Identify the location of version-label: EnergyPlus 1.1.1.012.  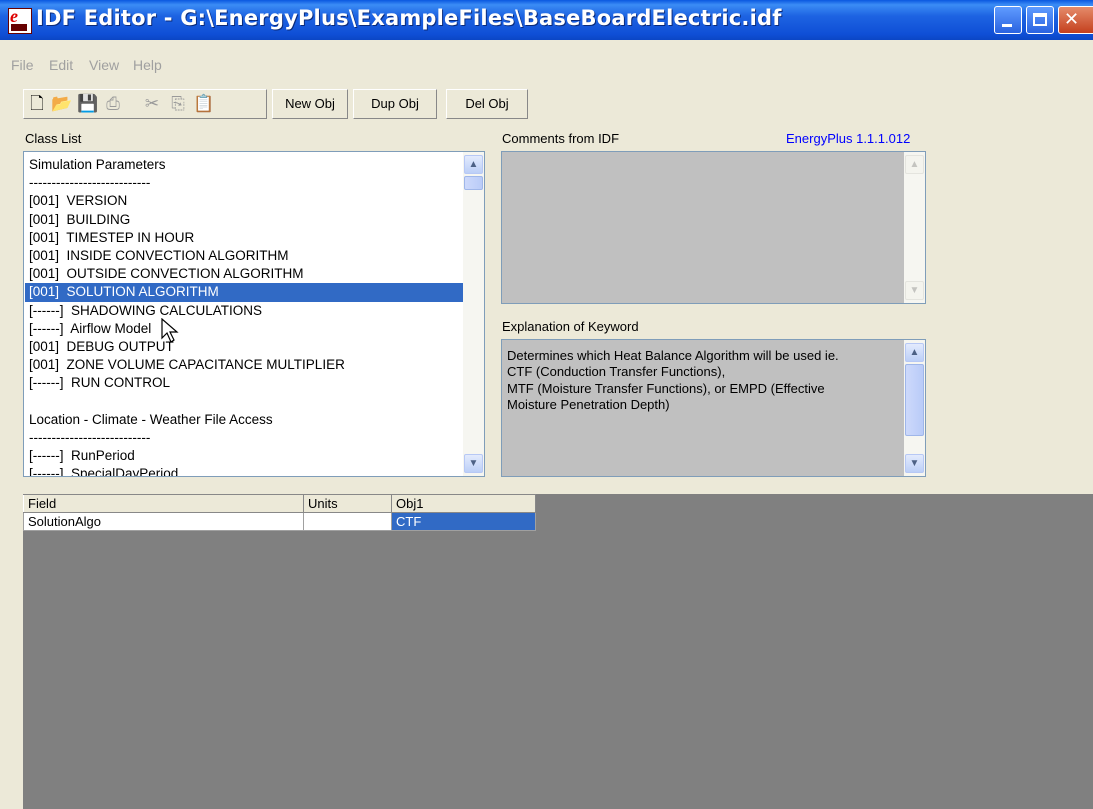
(848, 138).